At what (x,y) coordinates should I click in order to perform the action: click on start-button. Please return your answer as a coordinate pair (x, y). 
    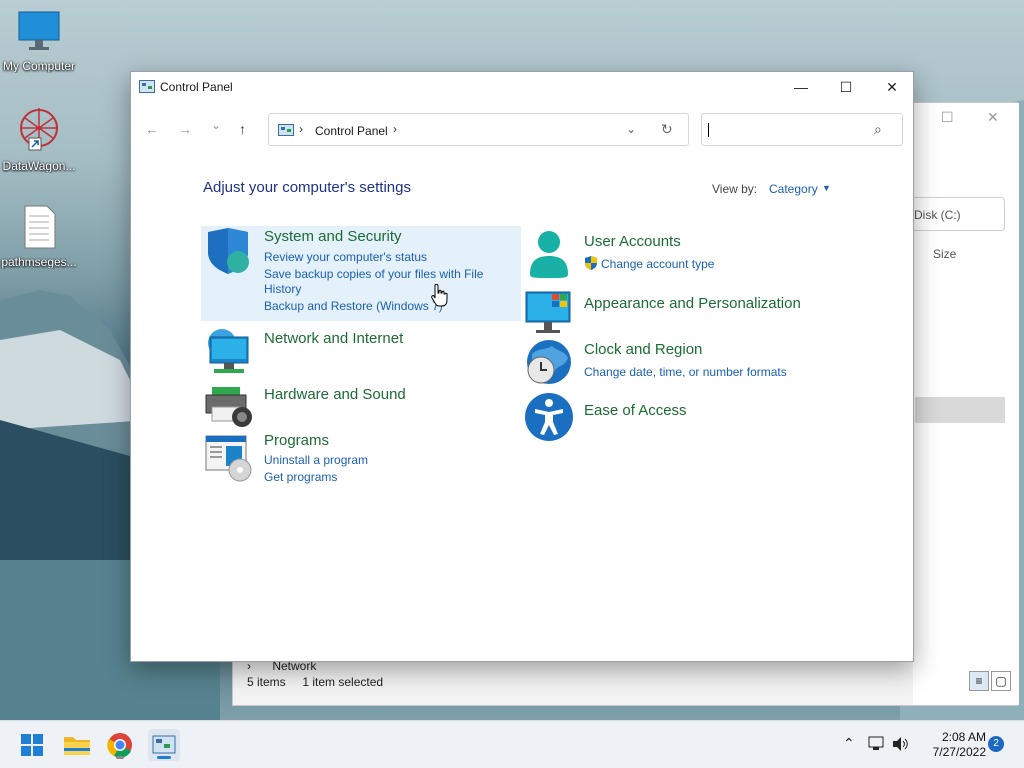
    Looking at the image, I should click on (32, 745).